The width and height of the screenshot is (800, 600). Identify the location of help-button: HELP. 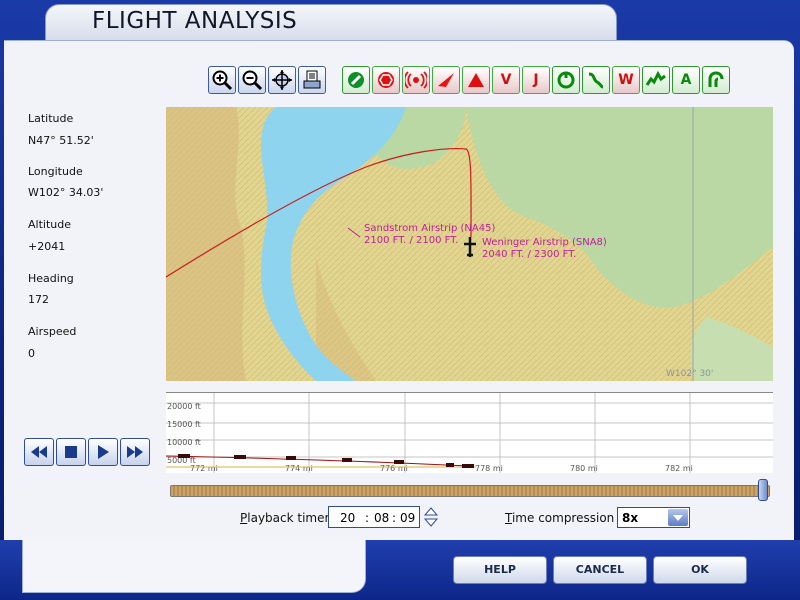
(500, 570).